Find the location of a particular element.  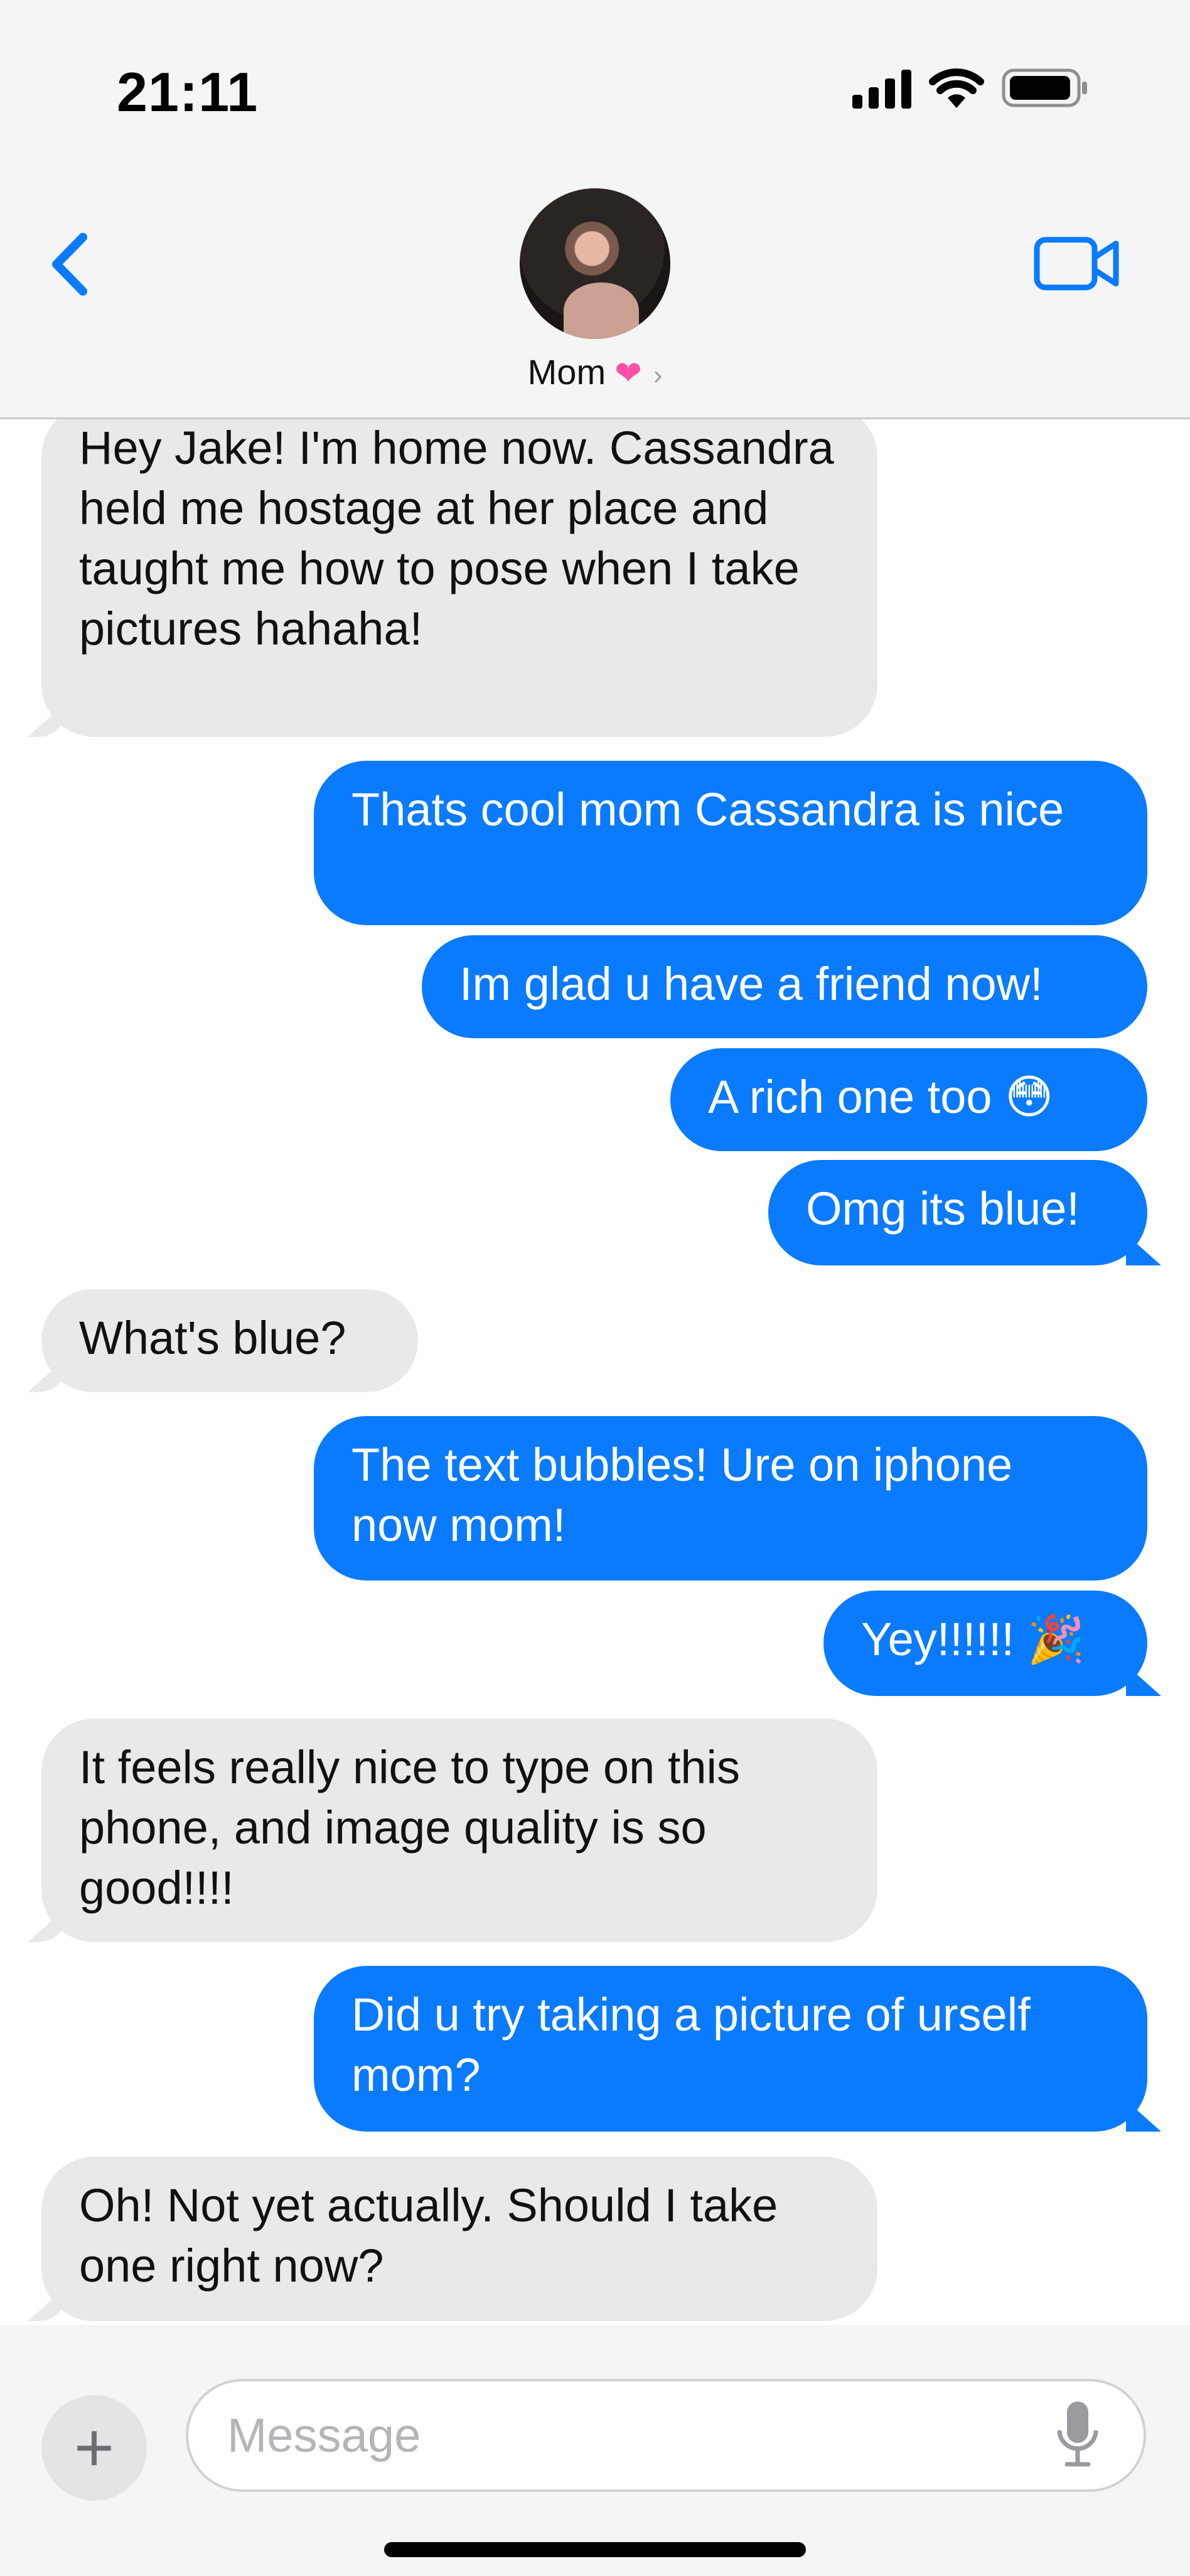

home-indicator is located at coordinates (595, 2549).